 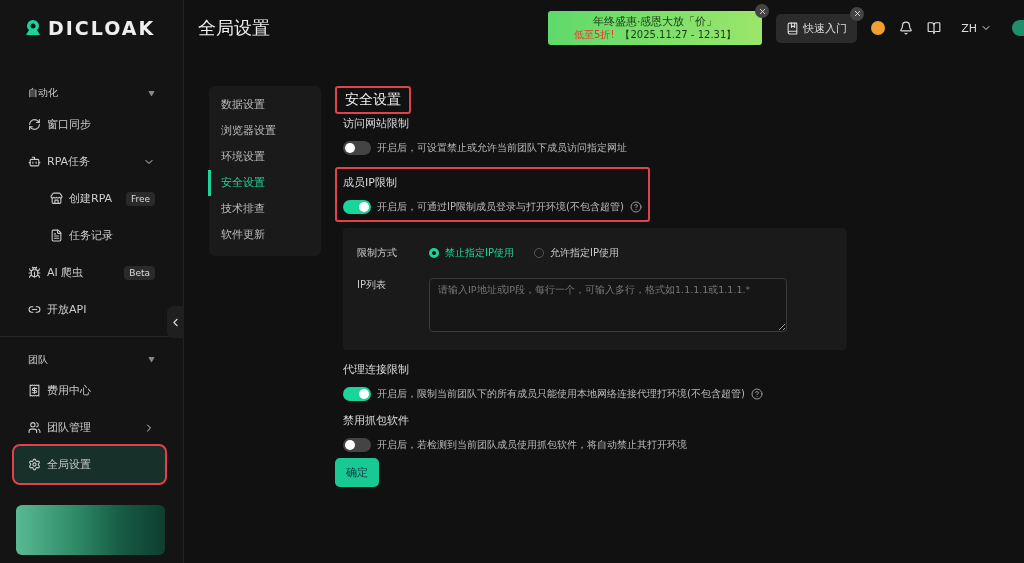 I want to click on brand-name: DICLOAK, so click(x=102, y=28).